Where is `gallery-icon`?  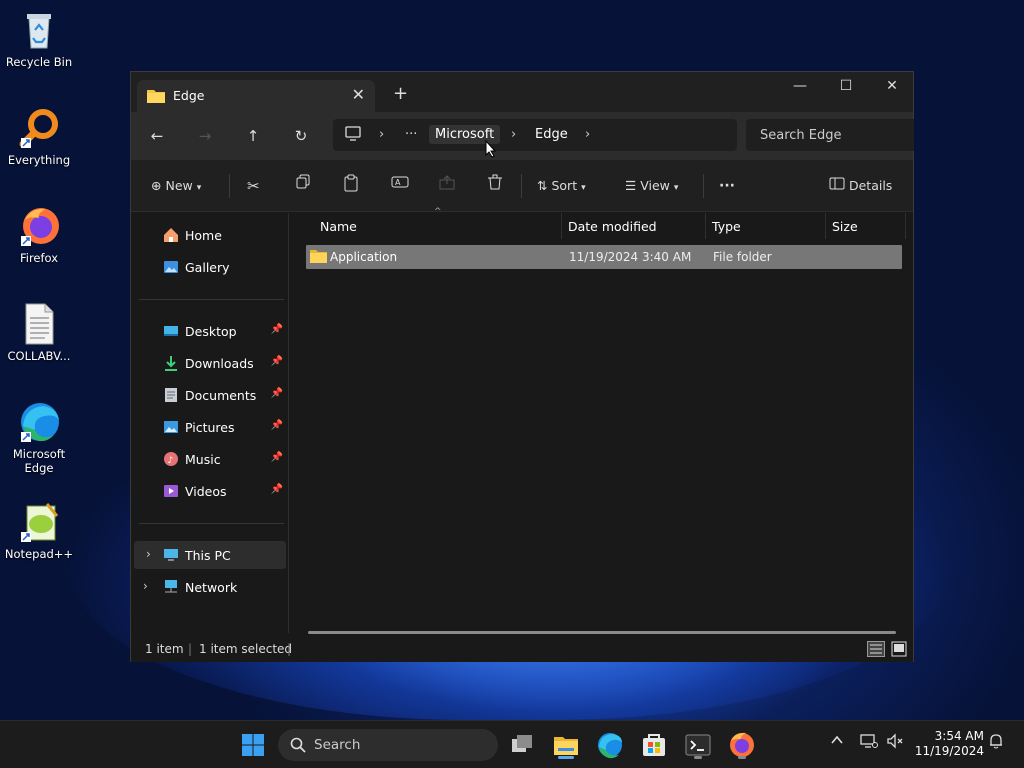 gallery-icon is located at coordinates (171, 267).